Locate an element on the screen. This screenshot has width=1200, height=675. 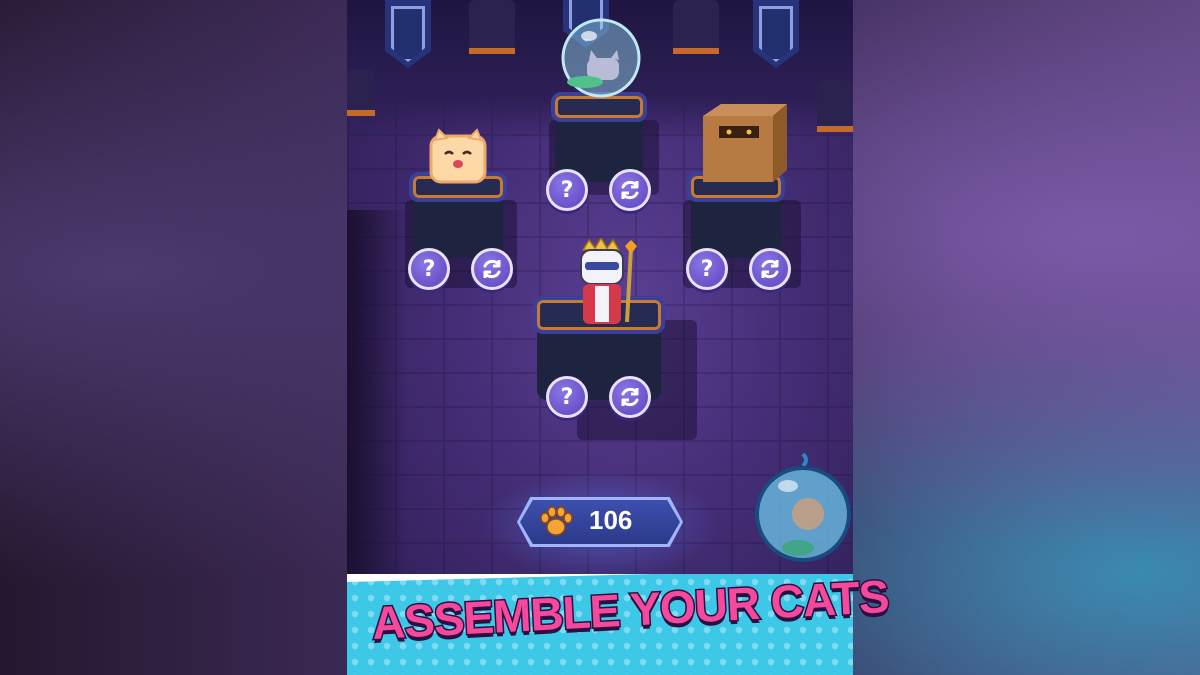
floor-shadow is located at coordinates (377, 400).